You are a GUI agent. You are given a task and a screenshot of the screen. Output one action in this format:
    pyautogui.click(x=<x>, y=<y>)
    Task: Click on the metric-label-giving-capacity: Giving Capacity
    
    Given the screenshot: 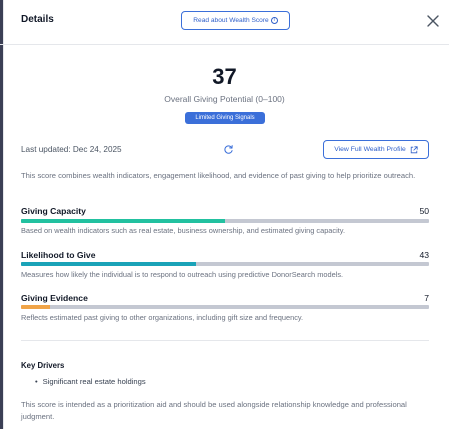 What is the action you would take?
    pyautogui.click(x=53, y=211)
    